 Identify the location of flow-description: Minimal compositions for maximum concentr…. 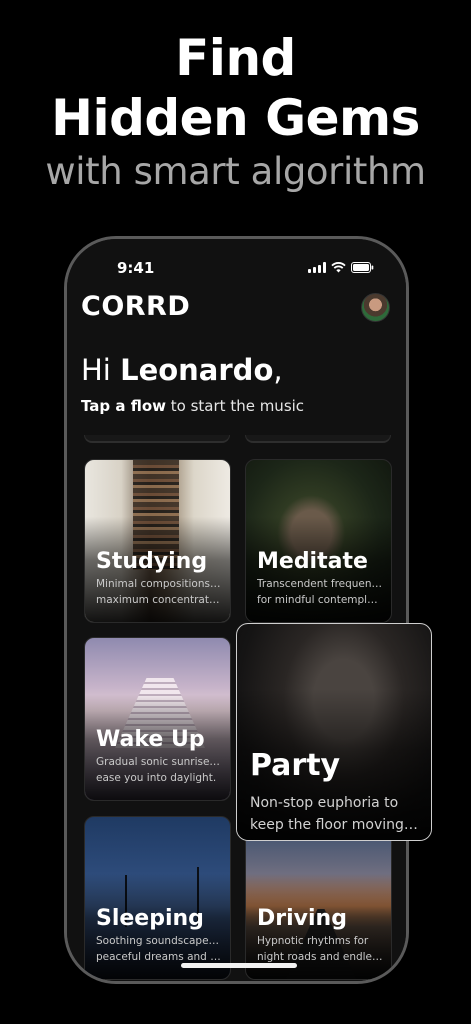
(159, 592).